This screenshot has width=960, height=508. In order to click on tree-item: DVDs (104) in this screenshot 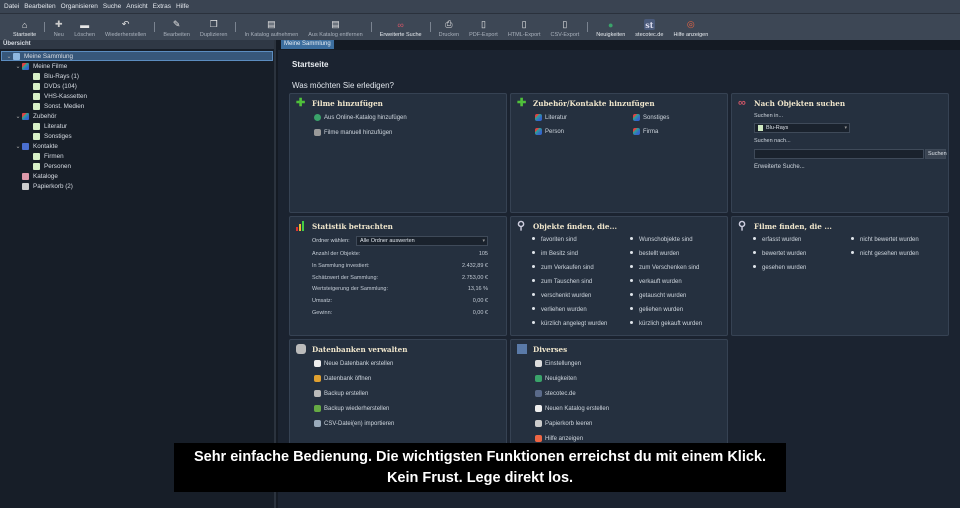, I will do `click(137, 86)`.